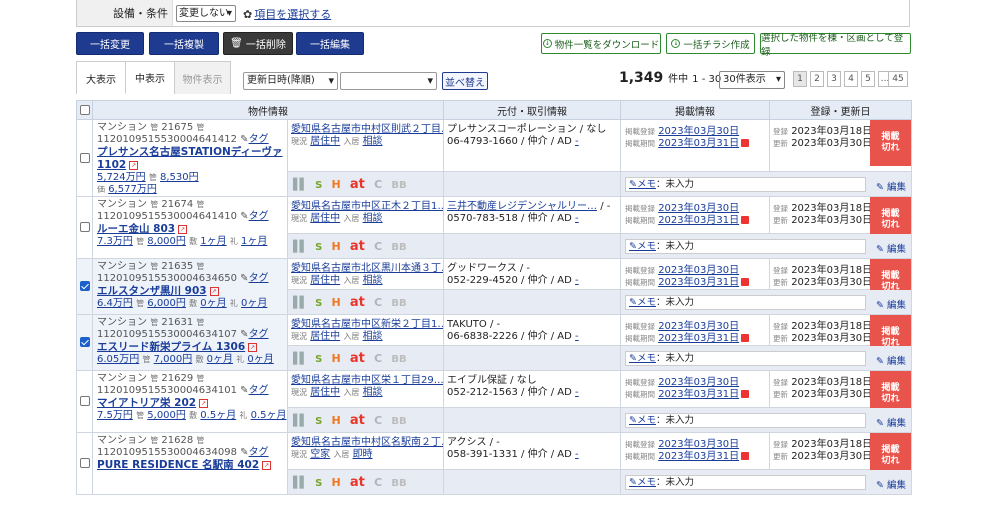 The width and height of the screenshot is (1000, 516). What do you see at coordinates (800, 79) in the screenshot?
I see `page-1: 1` at bounding box center [800, 79].